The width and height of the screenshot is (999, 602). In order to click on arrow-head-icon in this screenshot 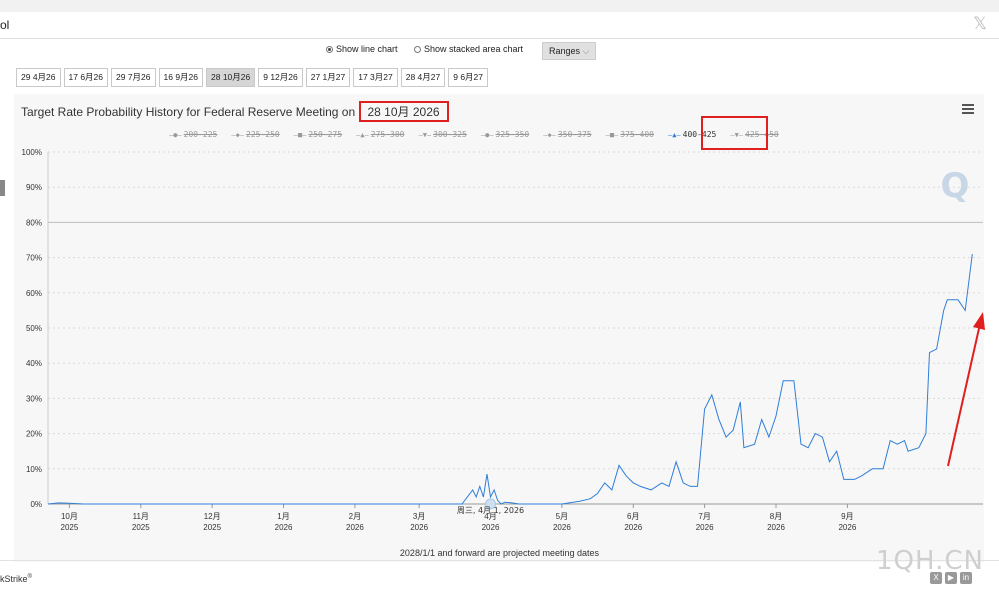, I will do `click(979, 321)`.